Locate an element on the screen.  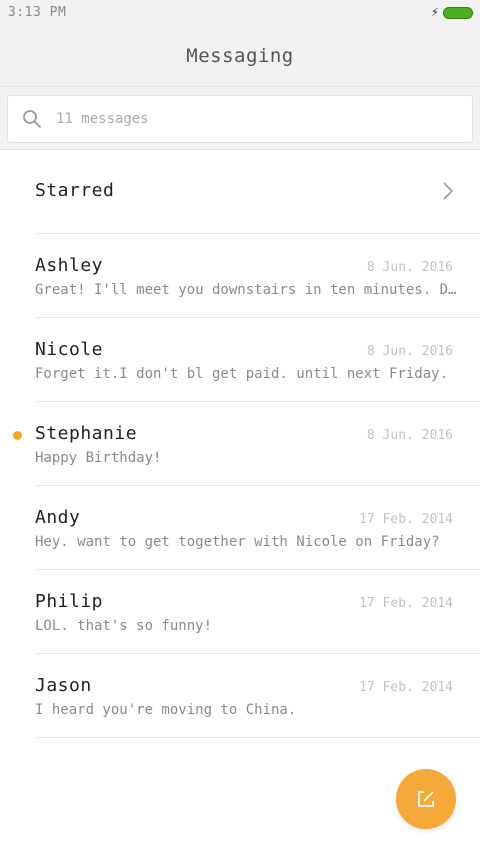
message-preview: I heard you're moving to China. is located at coordinates (166, 710).